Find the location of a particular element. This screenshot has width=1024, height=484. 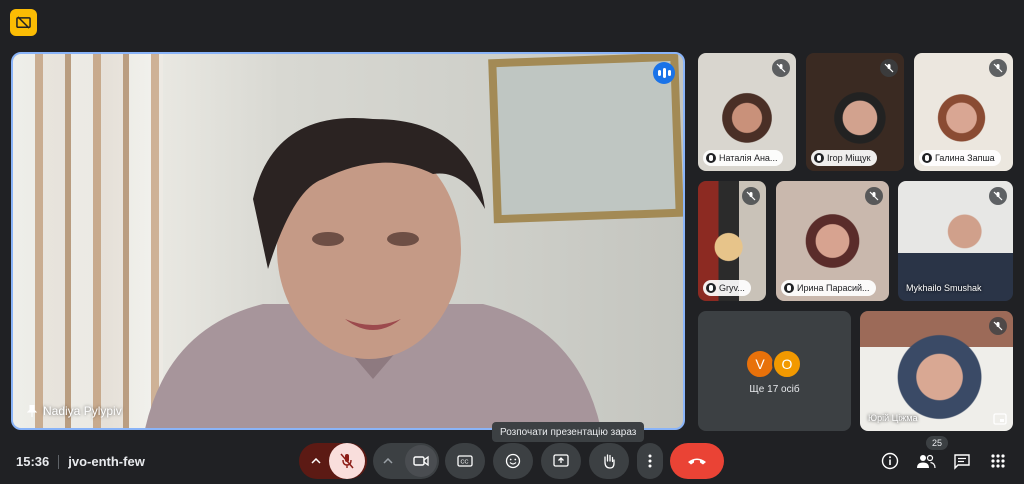

audio-options-button is located at coordinates (316, 461).